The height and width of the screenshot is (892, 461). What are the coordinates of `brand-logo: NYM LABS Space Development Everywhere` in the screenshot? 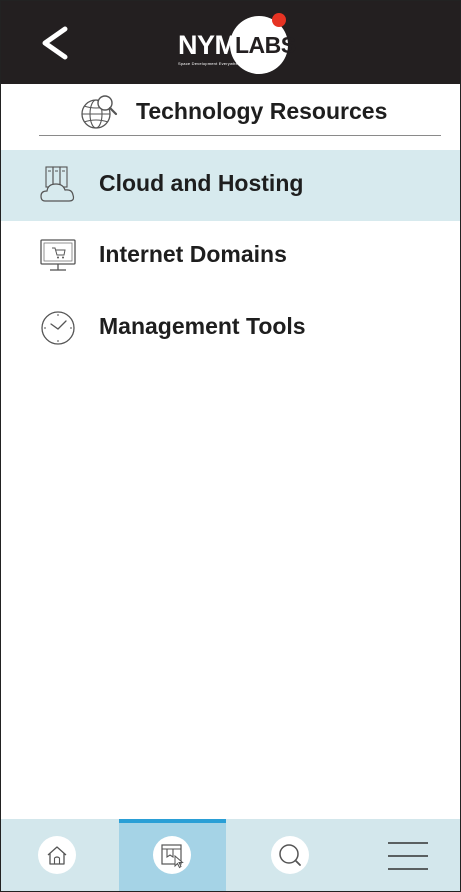 It's located at (236, 44).